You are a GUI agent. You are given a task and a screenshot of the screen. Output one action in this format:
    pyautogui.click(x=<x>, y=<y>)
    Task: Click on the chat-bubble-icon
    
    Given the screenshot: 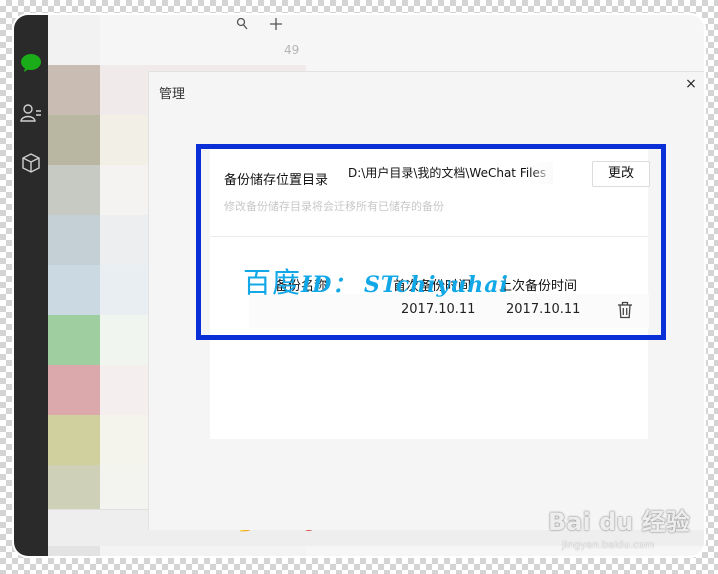 What is the action you would take?
    pyautogui.click(x=31, y=63)
    